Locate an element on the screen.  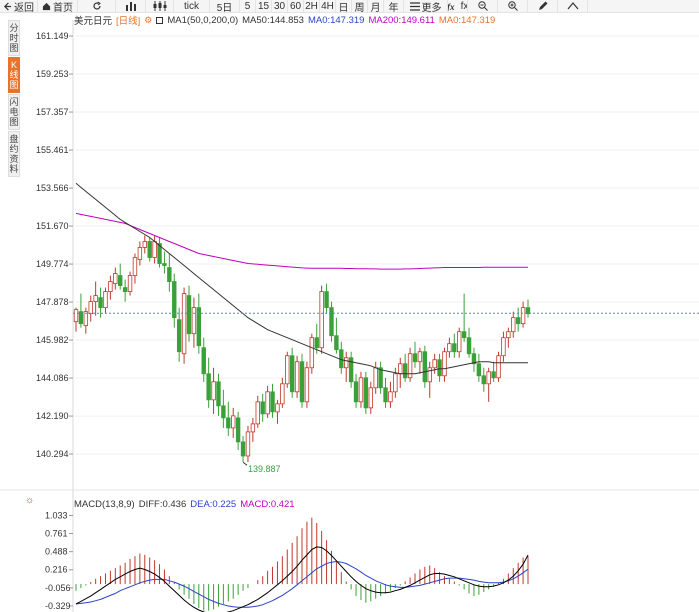
macd-y-tick-label: -0.329 is located at coordinates (58, 606).